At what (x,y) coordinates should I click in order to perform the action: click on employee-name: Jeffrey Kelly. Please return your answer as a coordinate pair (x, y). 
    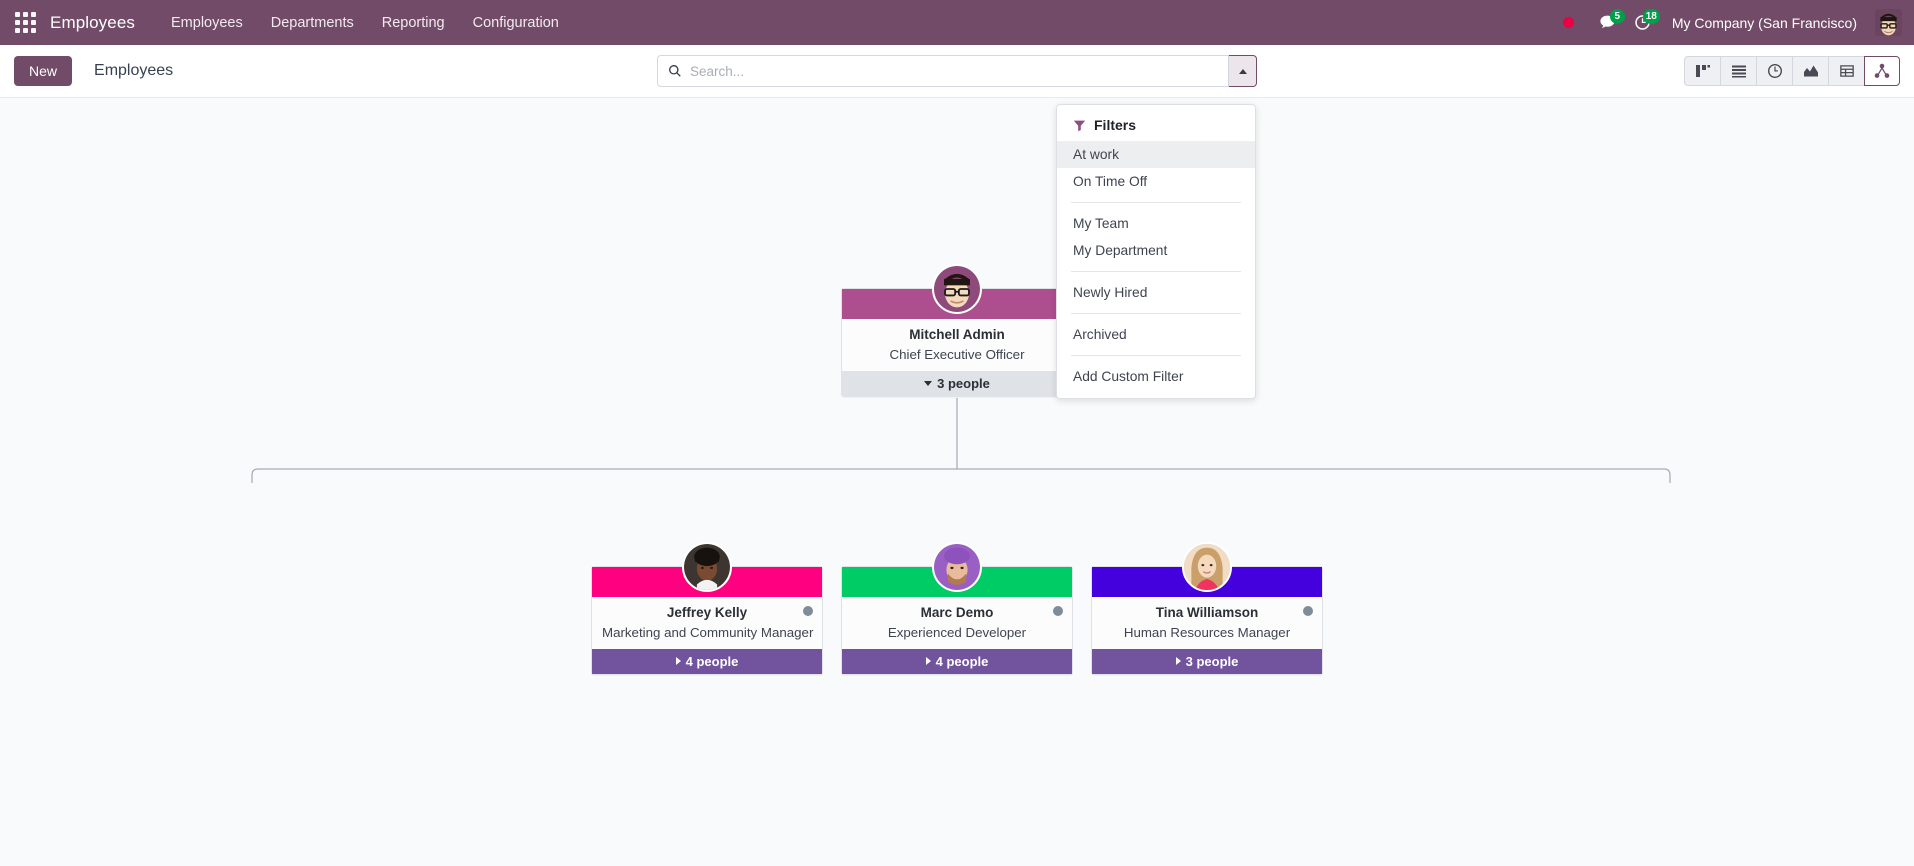
    Looking at the image, I should click on (707, 612).